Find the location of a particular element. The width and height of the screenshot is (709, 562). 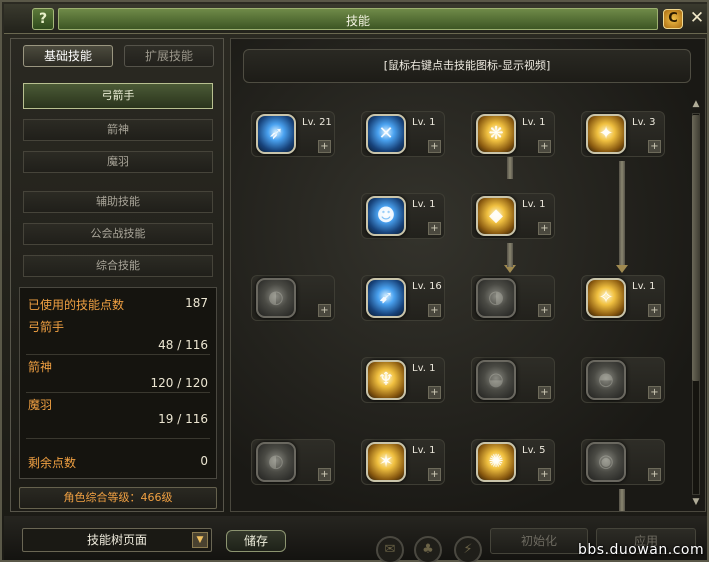

skill-glyph: ☻ is located at coordinates (386, 215).